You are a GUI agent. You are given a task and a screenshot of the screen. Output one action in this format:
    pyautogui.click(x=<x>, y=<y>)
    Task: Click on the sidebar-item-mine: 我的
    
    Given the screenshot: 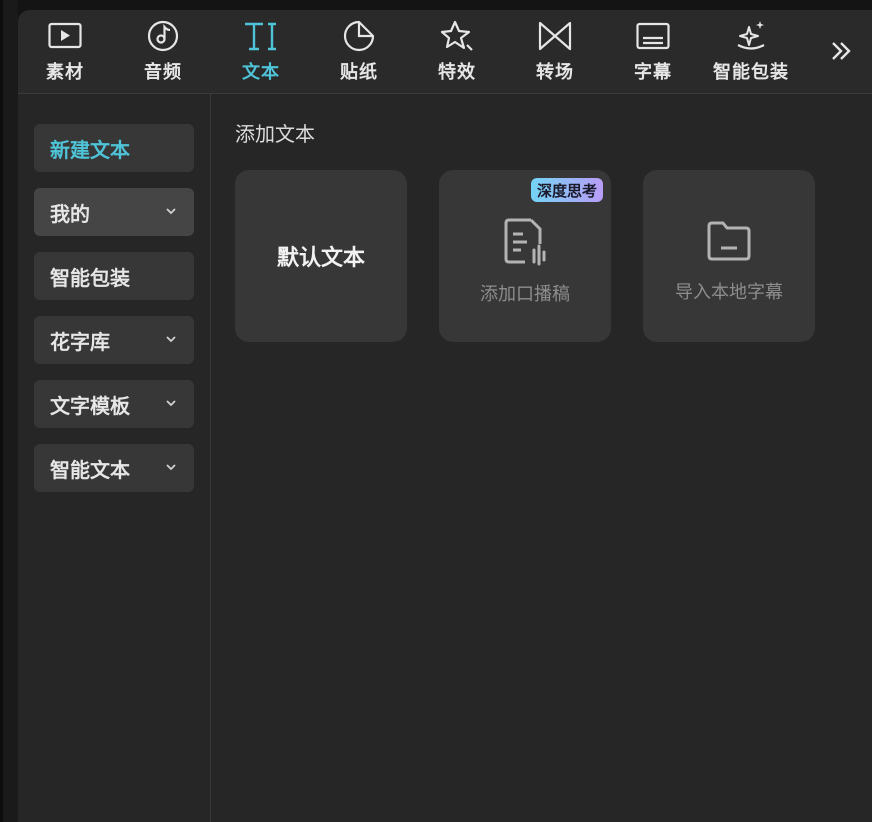 What is the action you would take?
    pyautogui.click(x=114, y=212)
    